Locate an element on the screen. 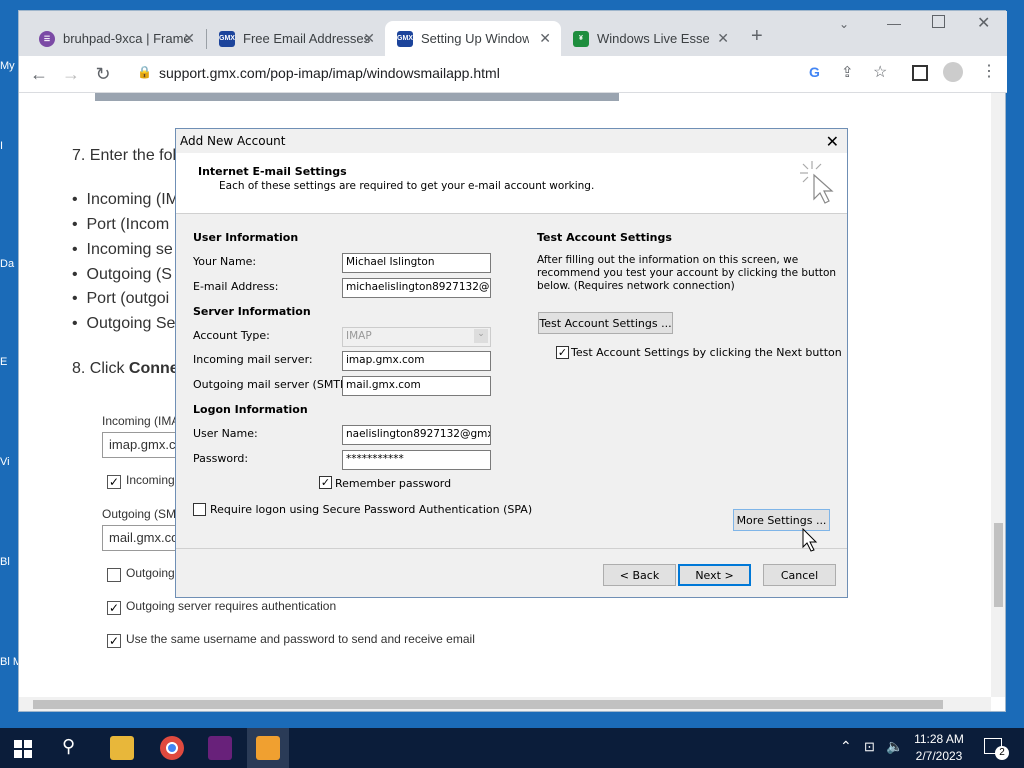  password-field: *********** is located at coordinates (416, 460).